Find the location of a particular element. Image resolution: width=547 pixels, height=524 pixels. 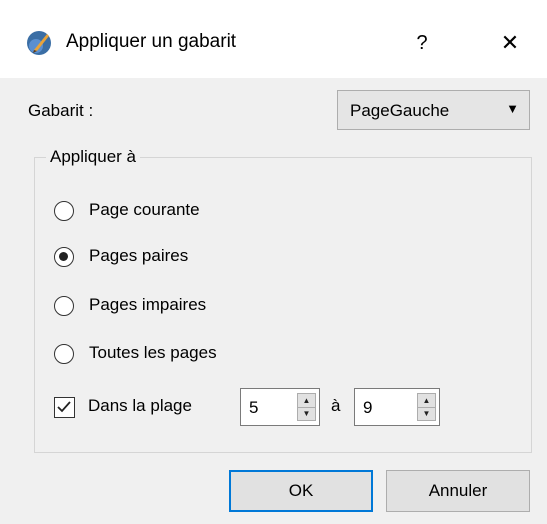

range-from-spinbox: 5 ▲ ▼ is located at coordinates (280, 407).